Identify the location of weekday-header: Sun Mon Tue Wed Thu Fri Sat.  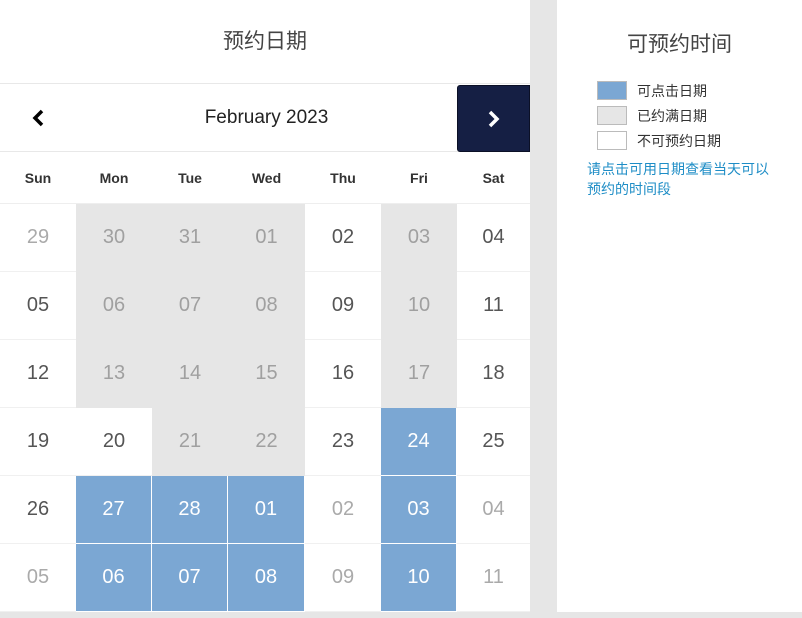
(265, 178).